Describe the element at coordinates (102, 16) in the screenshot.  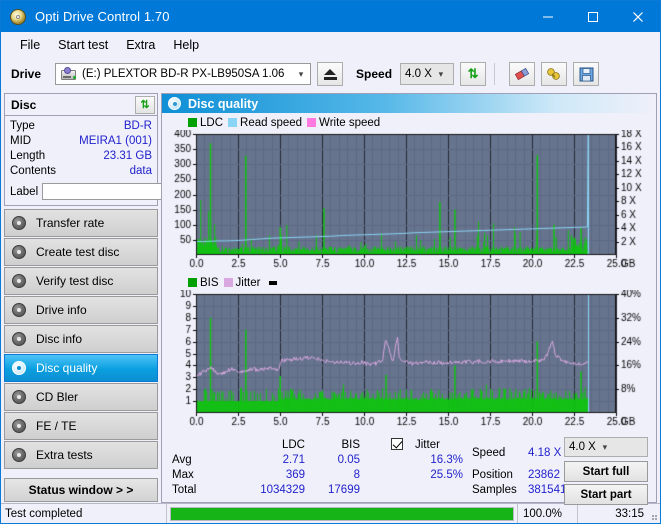
I see `window-title: Opti Drive Control 1.70` at that location.